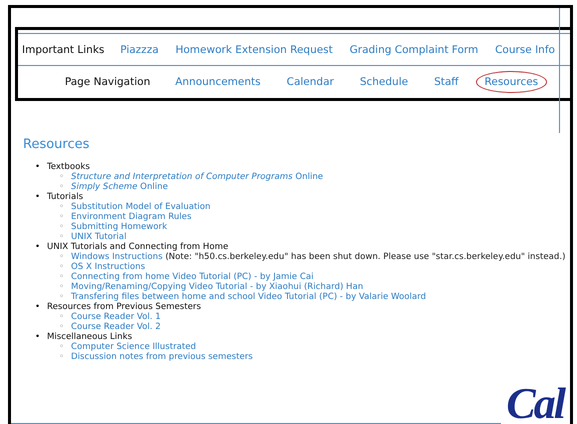 Image resolution: width=577 pixels, height=424 pixels. What do you see at coordinates (56, 144) in the screenshot?
I see `page-heading: Resources` at bounding box center [56, 144].